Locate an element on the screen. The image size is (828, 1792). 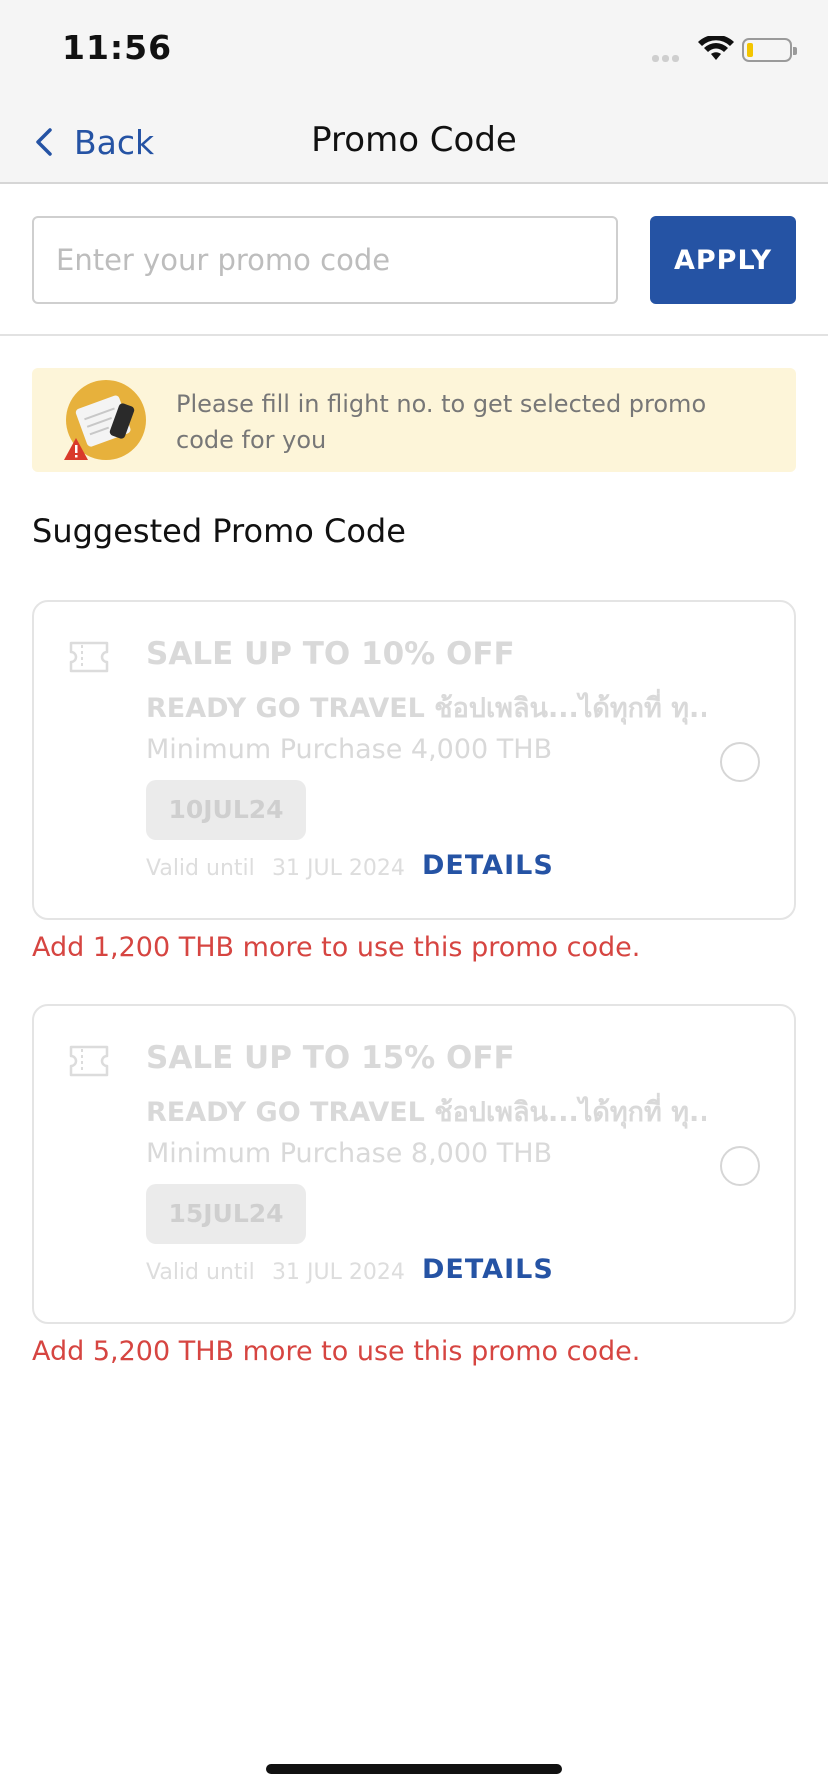
promo-code-chip: 10JUL24 is located at coordinates (226, 810).